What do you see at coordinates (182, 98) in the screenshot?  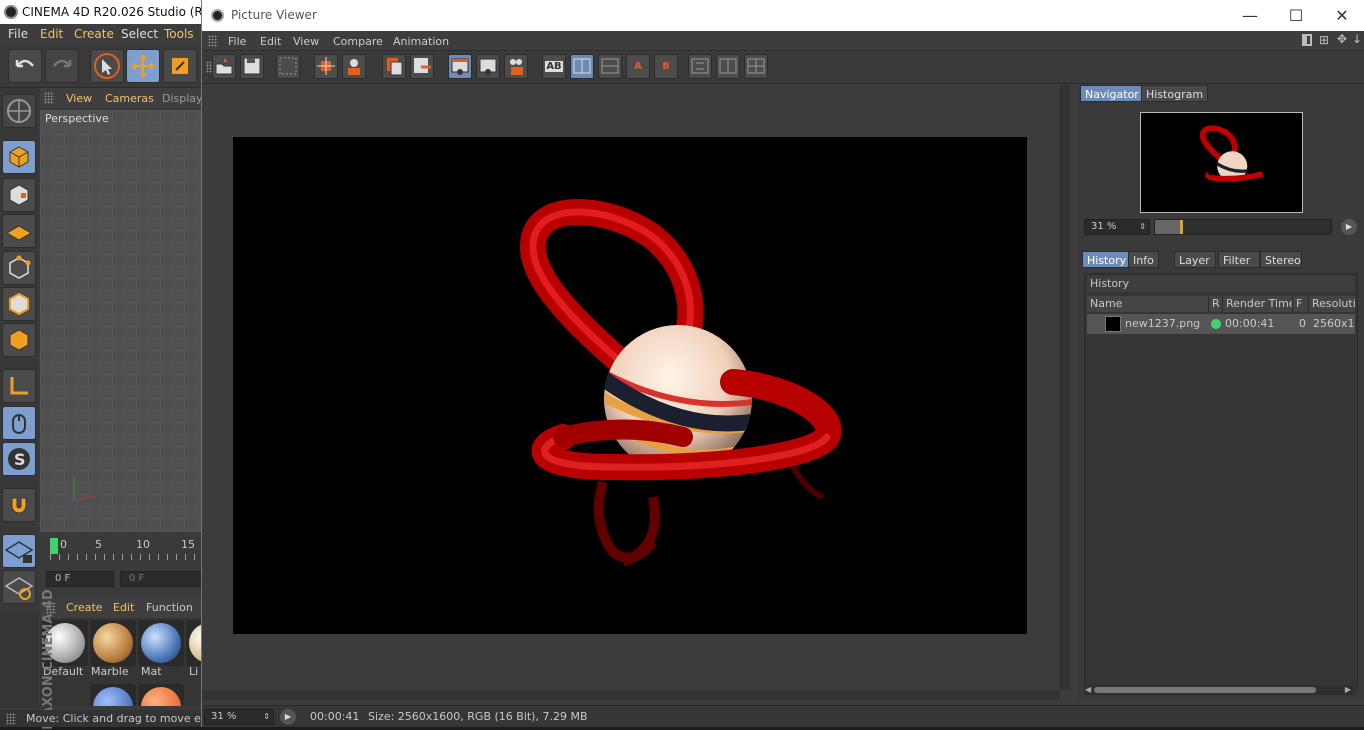 I see `viewport-menu-display: Display` at bounding box center [182, 98].